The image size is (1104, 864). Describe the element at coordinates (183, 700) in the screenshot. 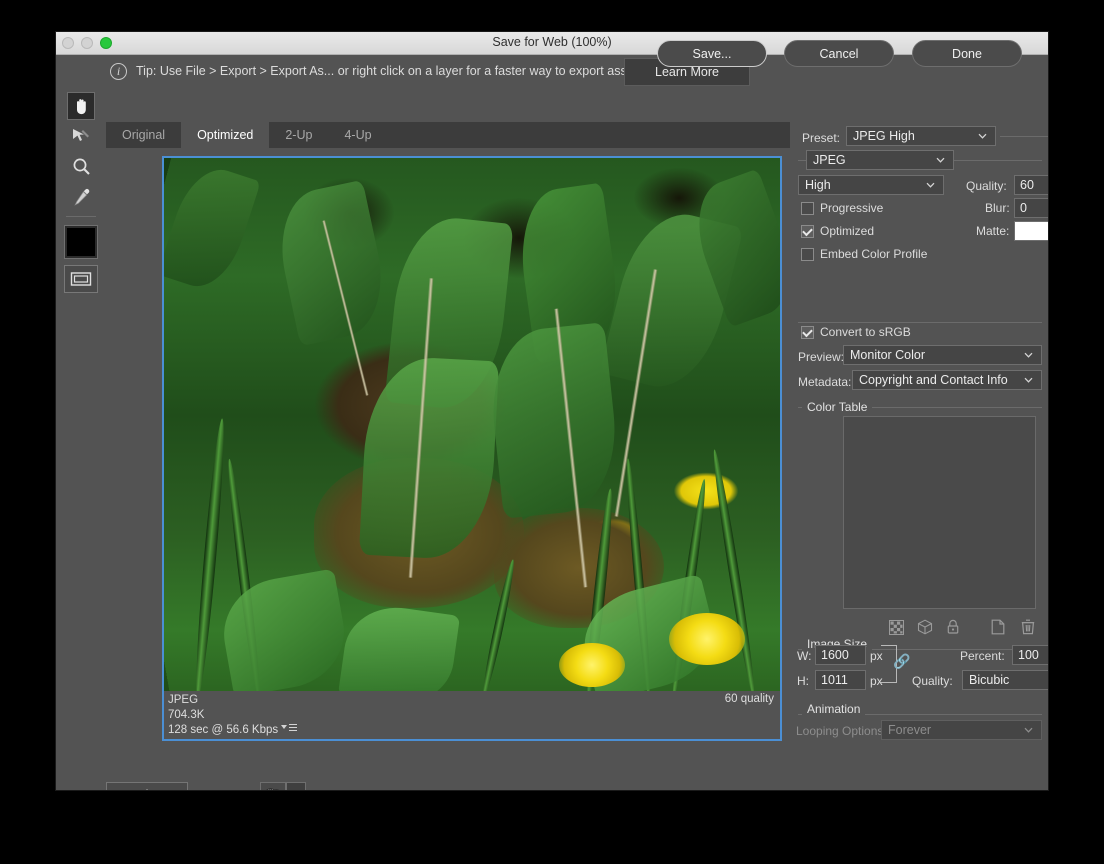

I see `status-format: JPEG` at that location.